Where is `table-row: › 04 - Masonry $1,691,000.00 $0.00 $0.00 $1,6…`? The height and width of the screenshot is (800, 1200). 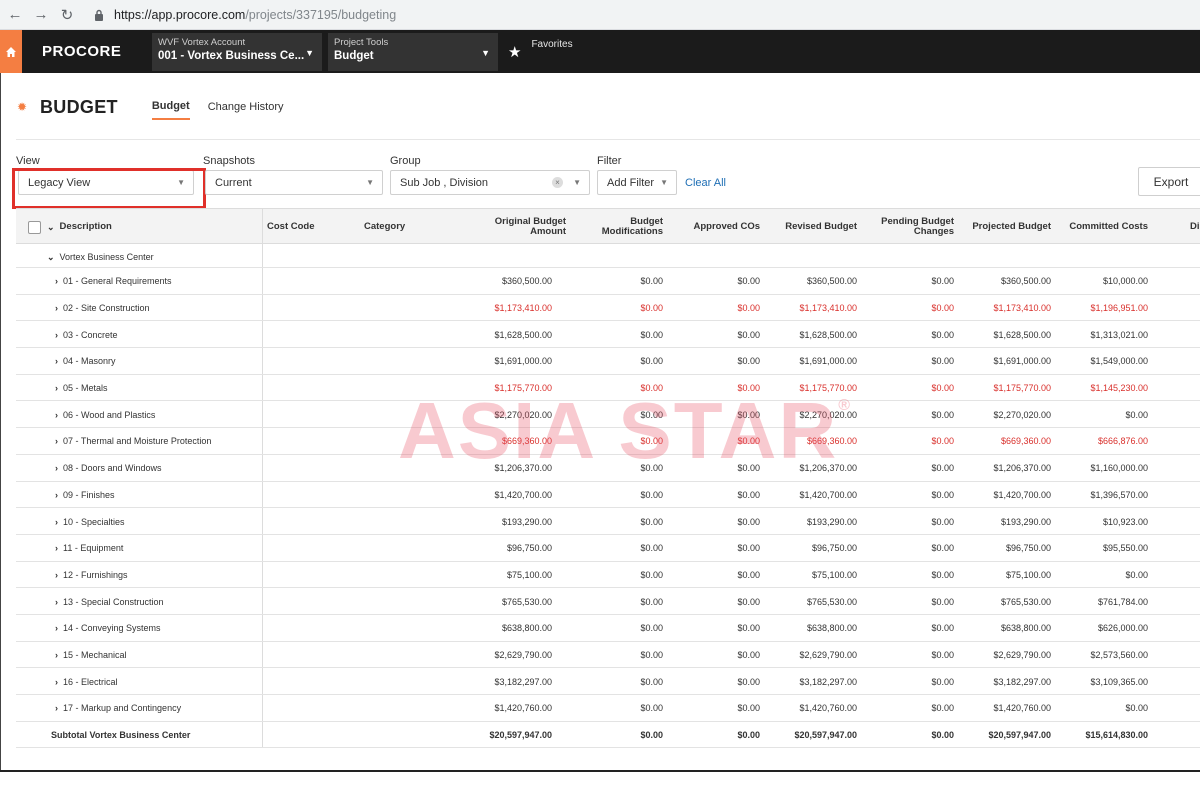
table-row: › 04 - Masonry $1,691,000.00 $0.00 $0.00 $1,6… is located at coordinates (608, 361).